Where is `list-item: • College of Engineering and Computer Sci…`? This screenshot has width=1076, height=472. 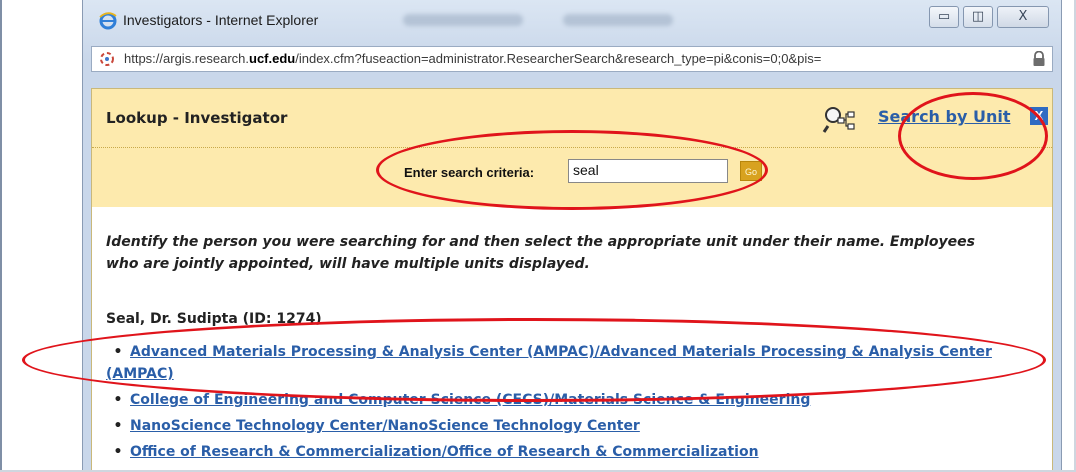 list-item: • College of Engineering and Computer Sci… is located at coordinates (576, 400).